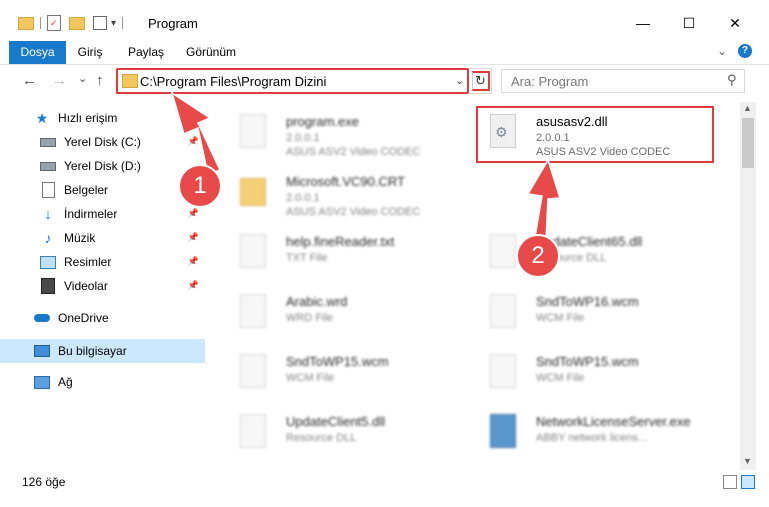  I want to click on sidebar-item-this-pc: Bu bilgisayar, so click(102, 351).